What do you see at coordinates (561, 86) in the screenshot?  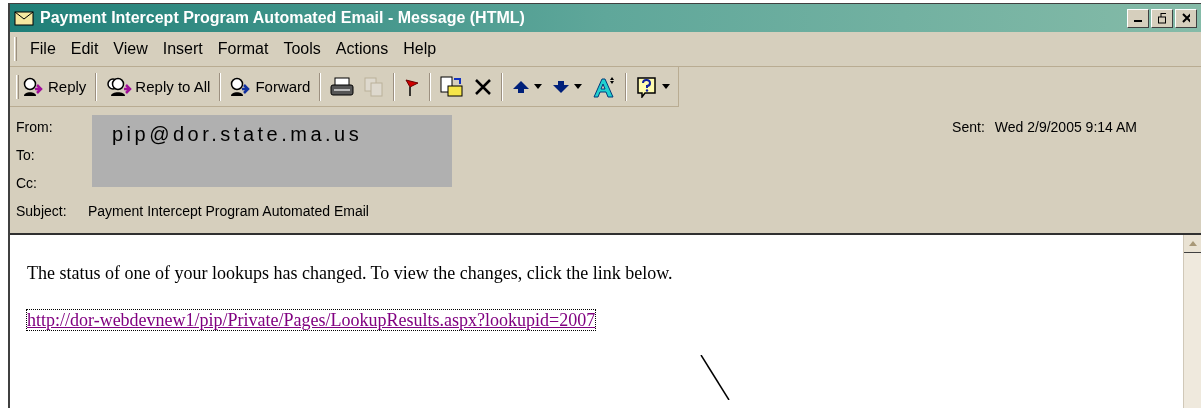 I see `down-arrow-icon` at bounding box center [561, 86].